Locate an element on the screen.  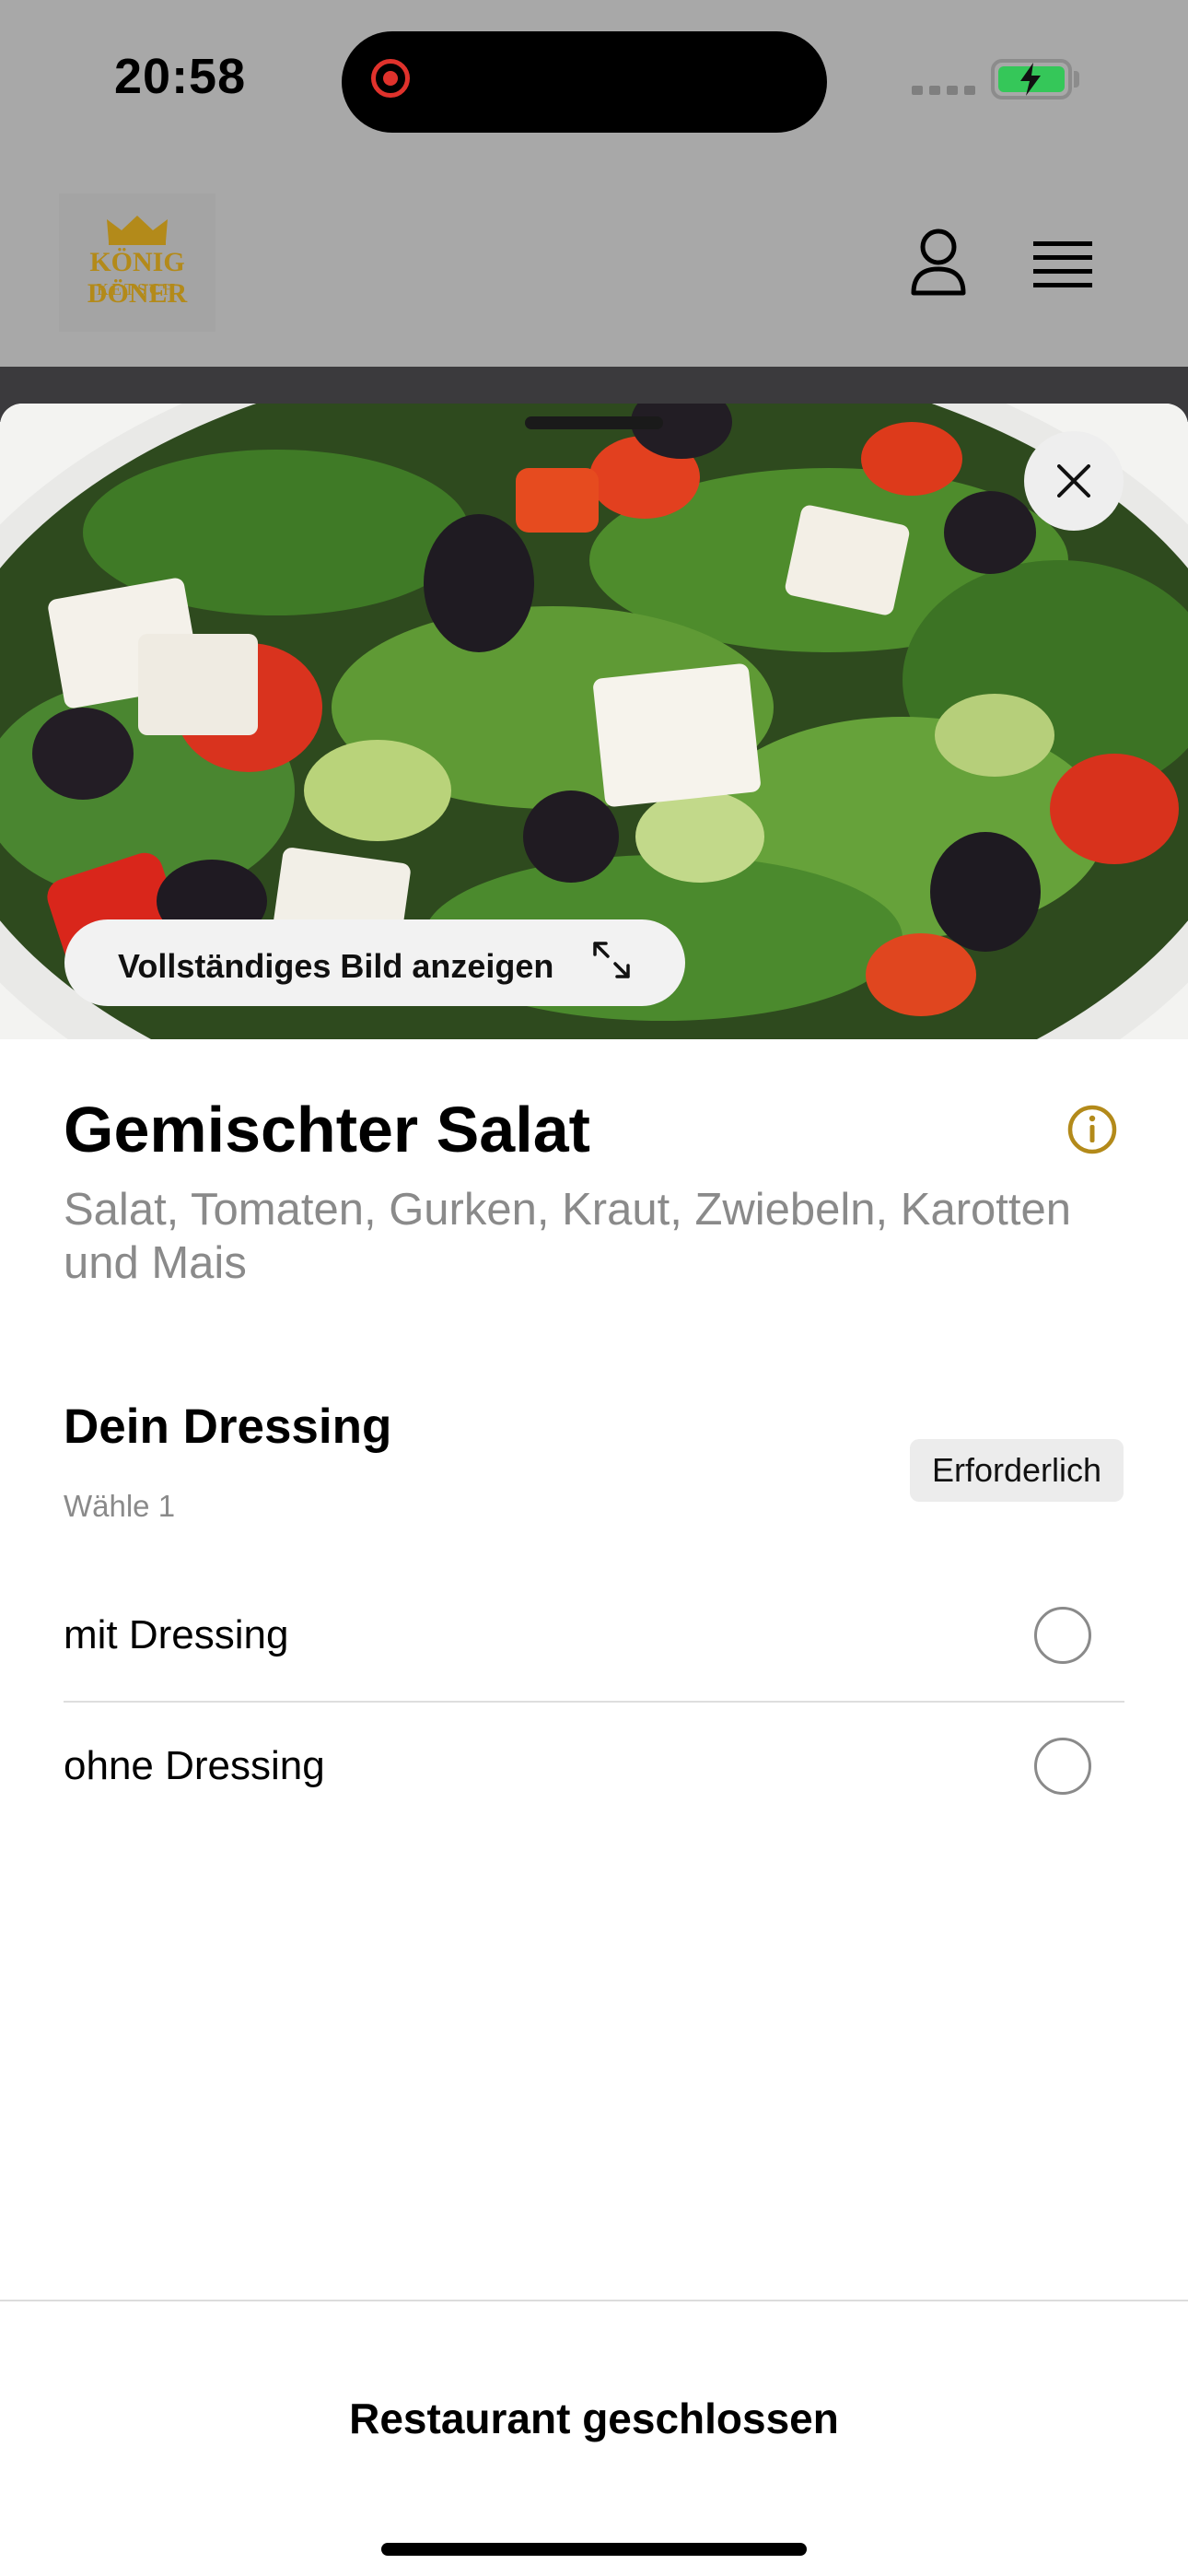
restaurant-closed-button: Restaurant geschlossen is located at coordinates (594, 2418).